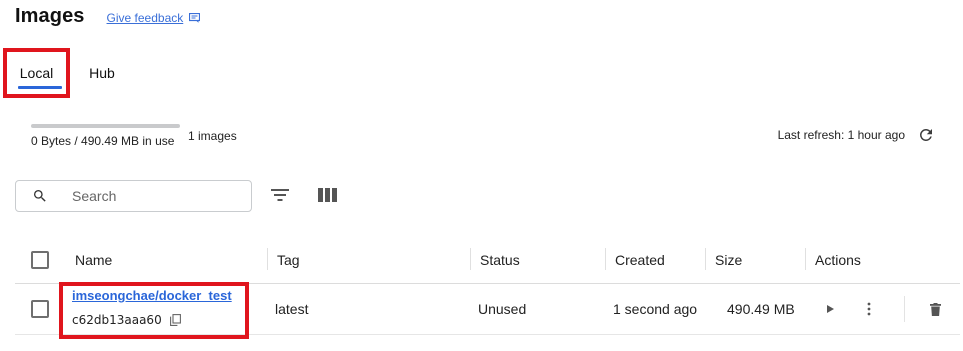 Image resolution: width=963 pixels, height=351 pixels. I want to click on refresh-button, so click(926, 135).